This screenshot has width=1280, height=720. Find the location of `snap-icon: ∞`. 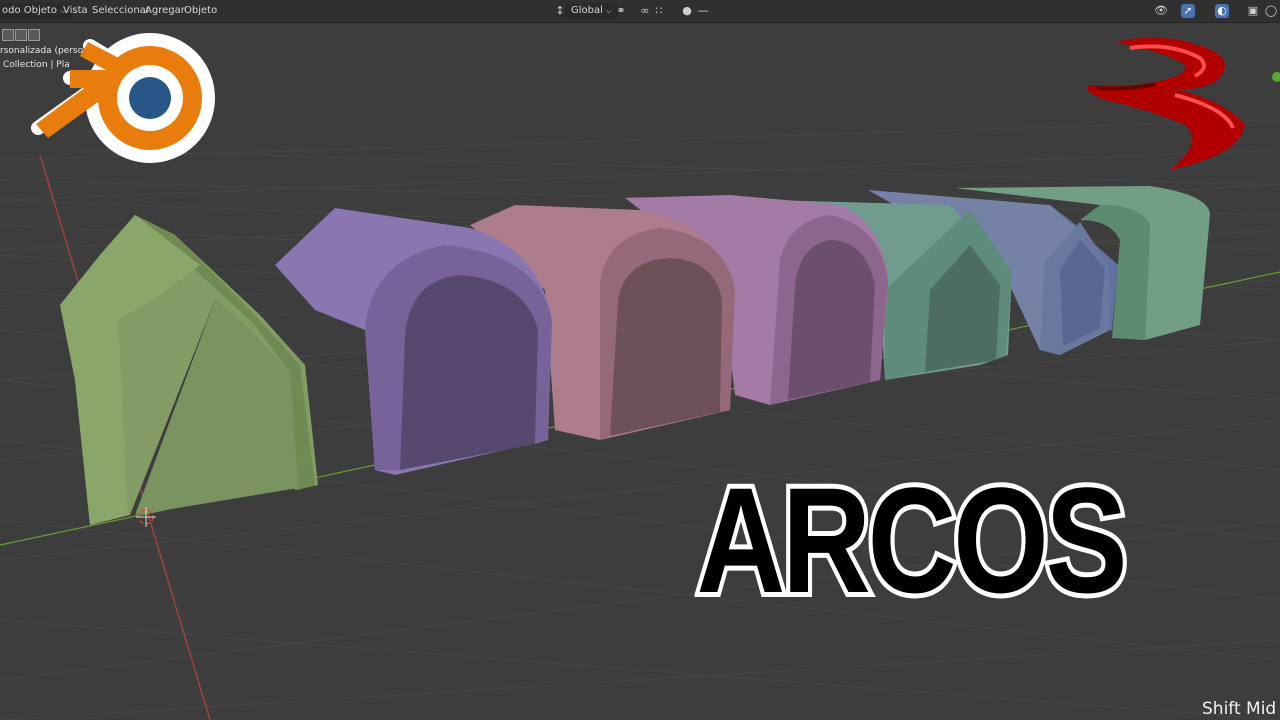

snap-icon: ∞ is located at coordinates (645, 11).